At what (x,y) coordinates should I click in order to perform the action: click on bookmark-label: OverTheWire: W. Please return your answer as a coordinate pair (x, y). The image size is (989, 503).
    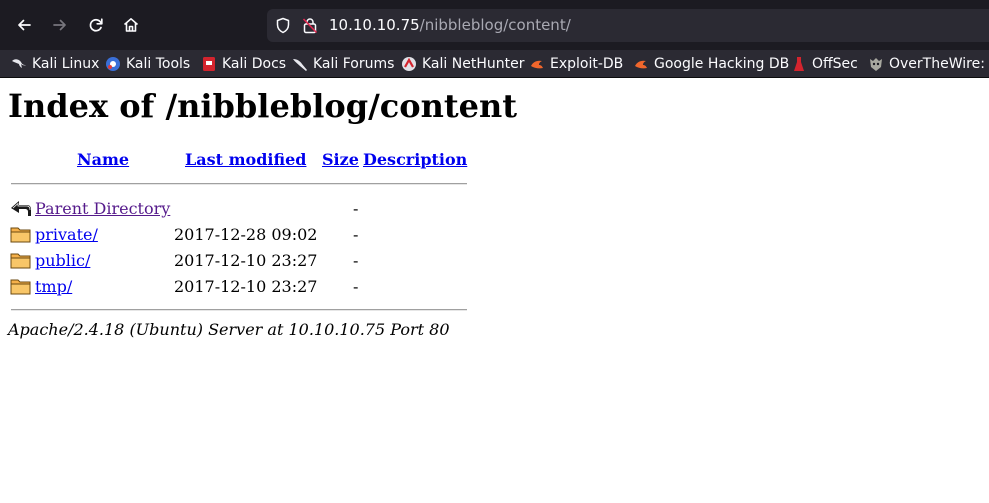
    Looking at the image, I should click on (939, 63).